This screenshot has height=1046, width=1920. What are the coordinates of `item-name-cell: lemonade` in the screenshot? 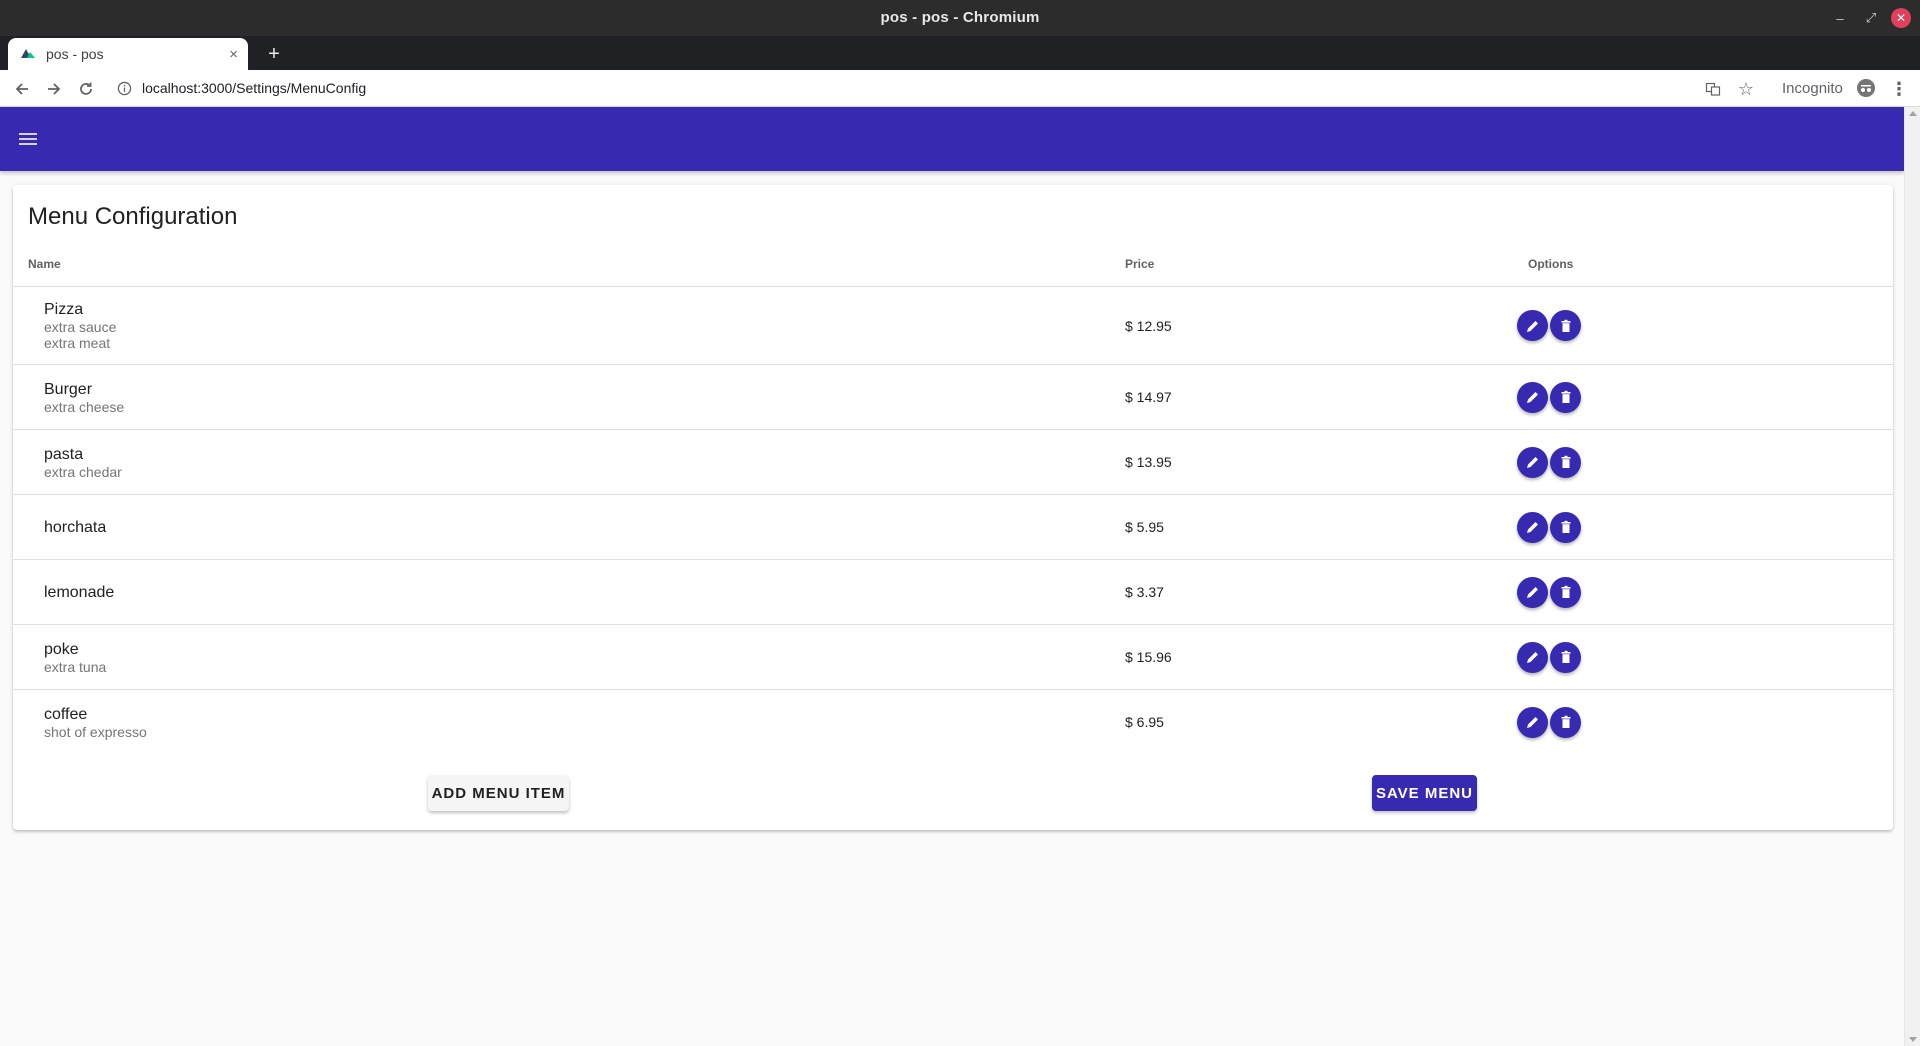 It's located at (79, 592).